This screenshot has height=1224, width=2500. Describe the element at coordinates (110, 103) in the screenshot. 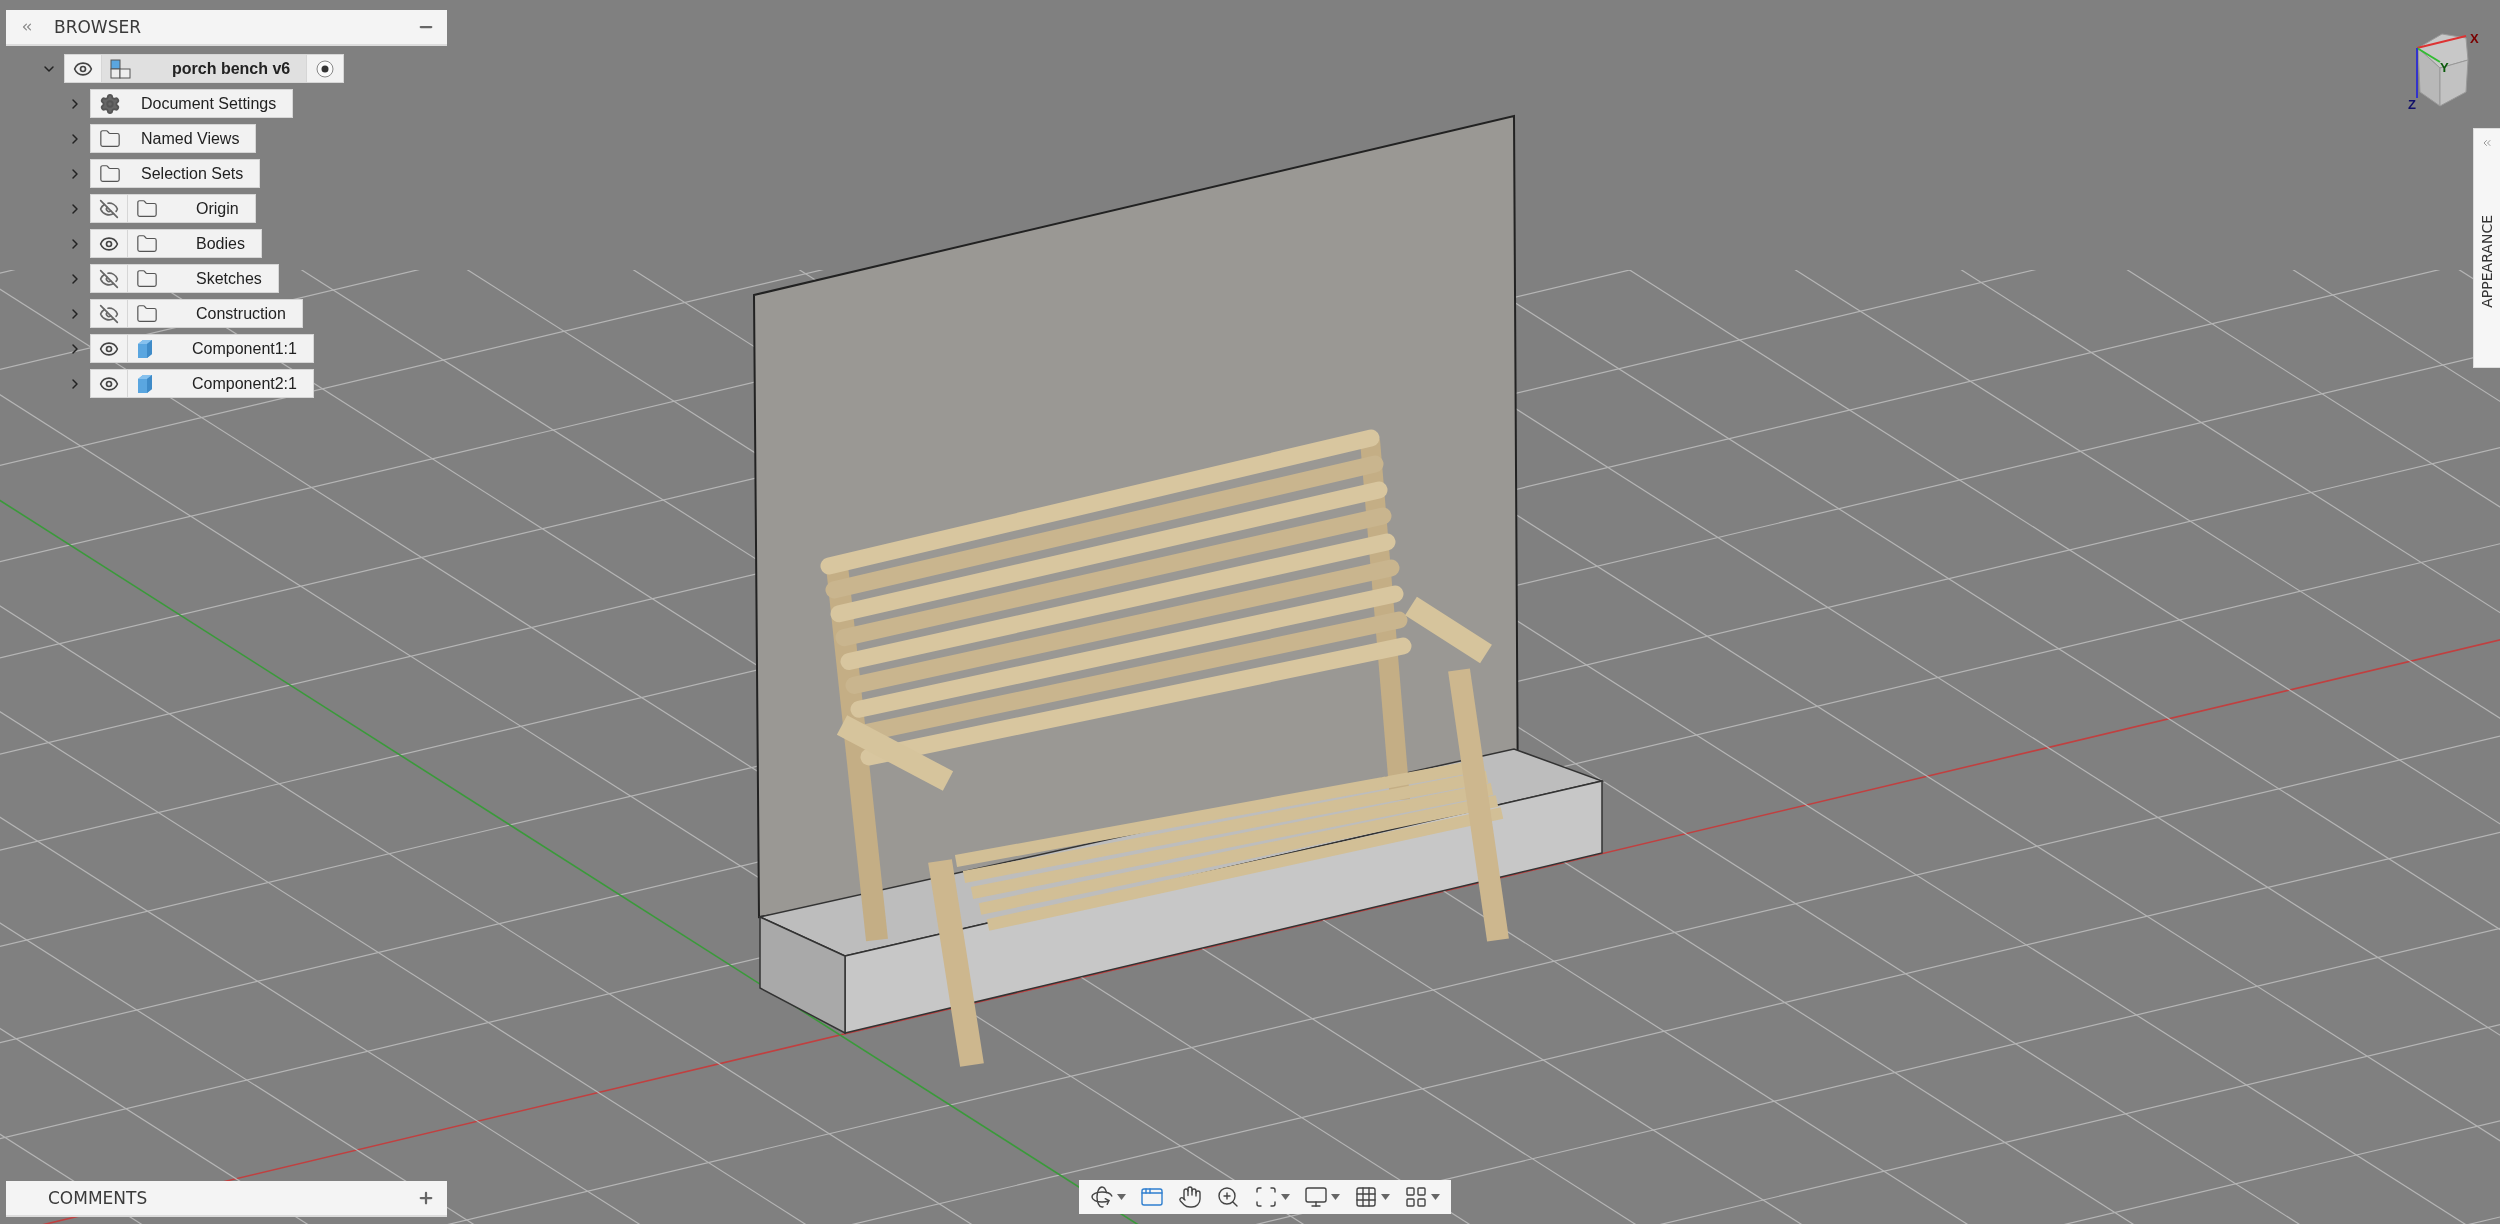

I see `gear-icon` at that location.